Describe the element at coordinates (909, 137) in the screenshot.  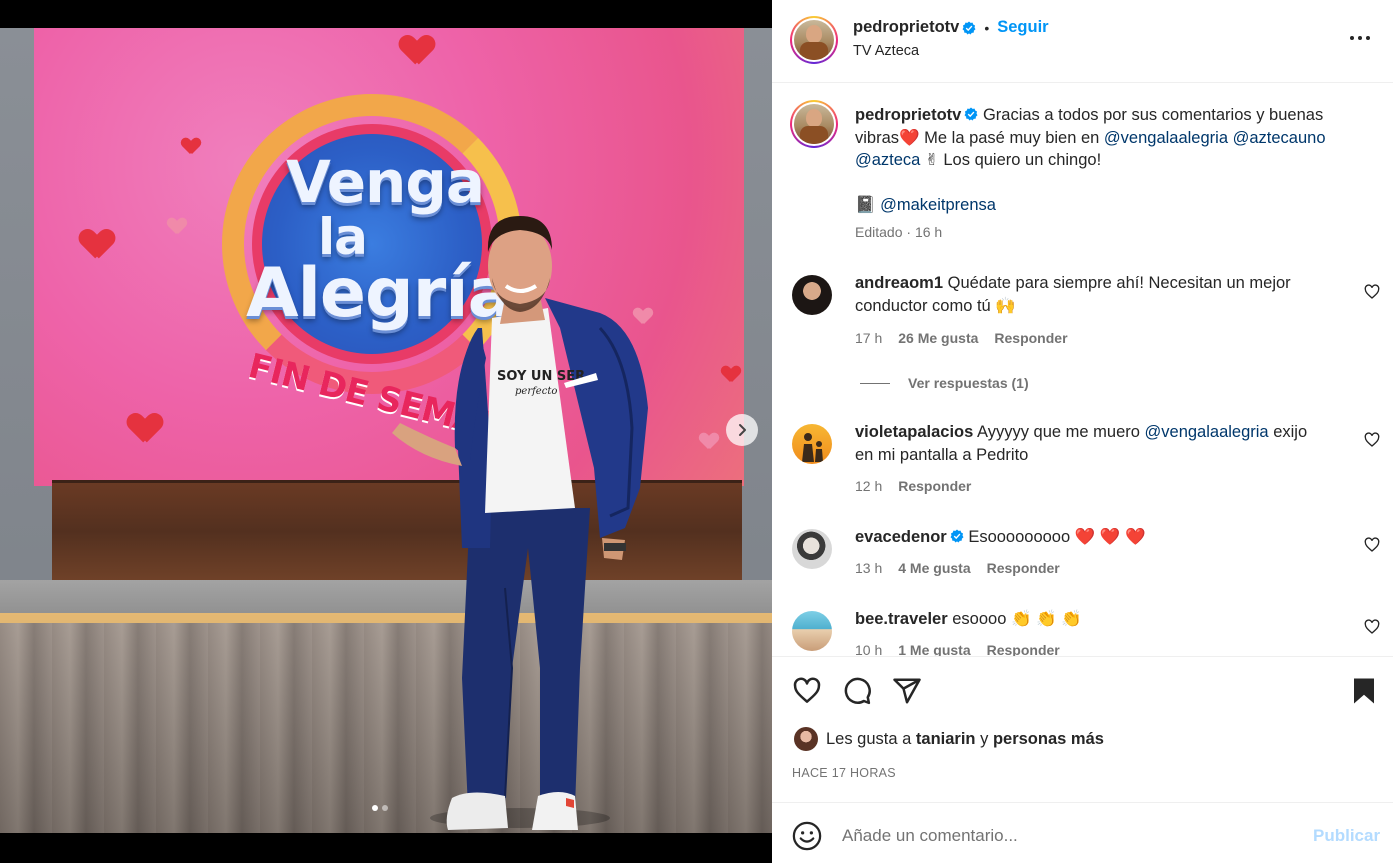
I see `heart-emoji: ❤️` at that location.